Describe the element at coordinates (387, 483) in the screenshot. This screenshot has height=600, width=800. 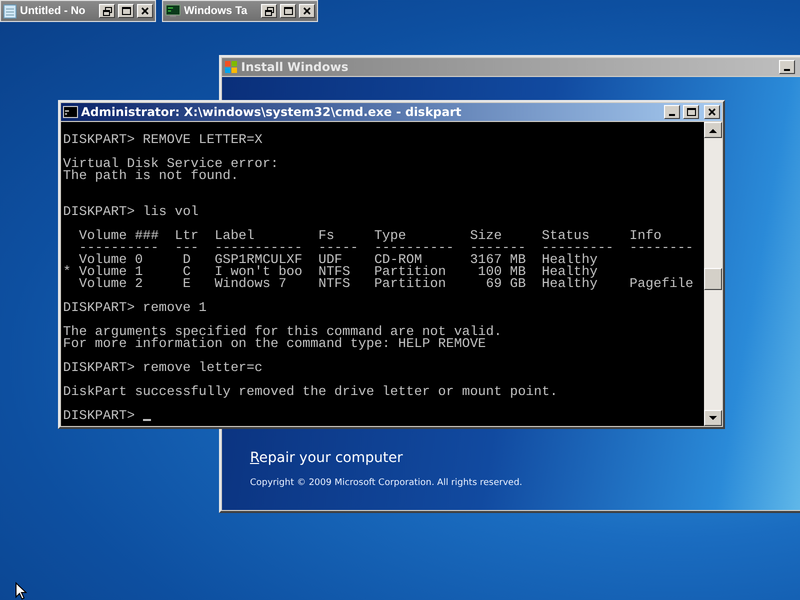
I see `copyright-text: Copyright © 2009 Microsoft Corporation. All rights reserved.` at that location.